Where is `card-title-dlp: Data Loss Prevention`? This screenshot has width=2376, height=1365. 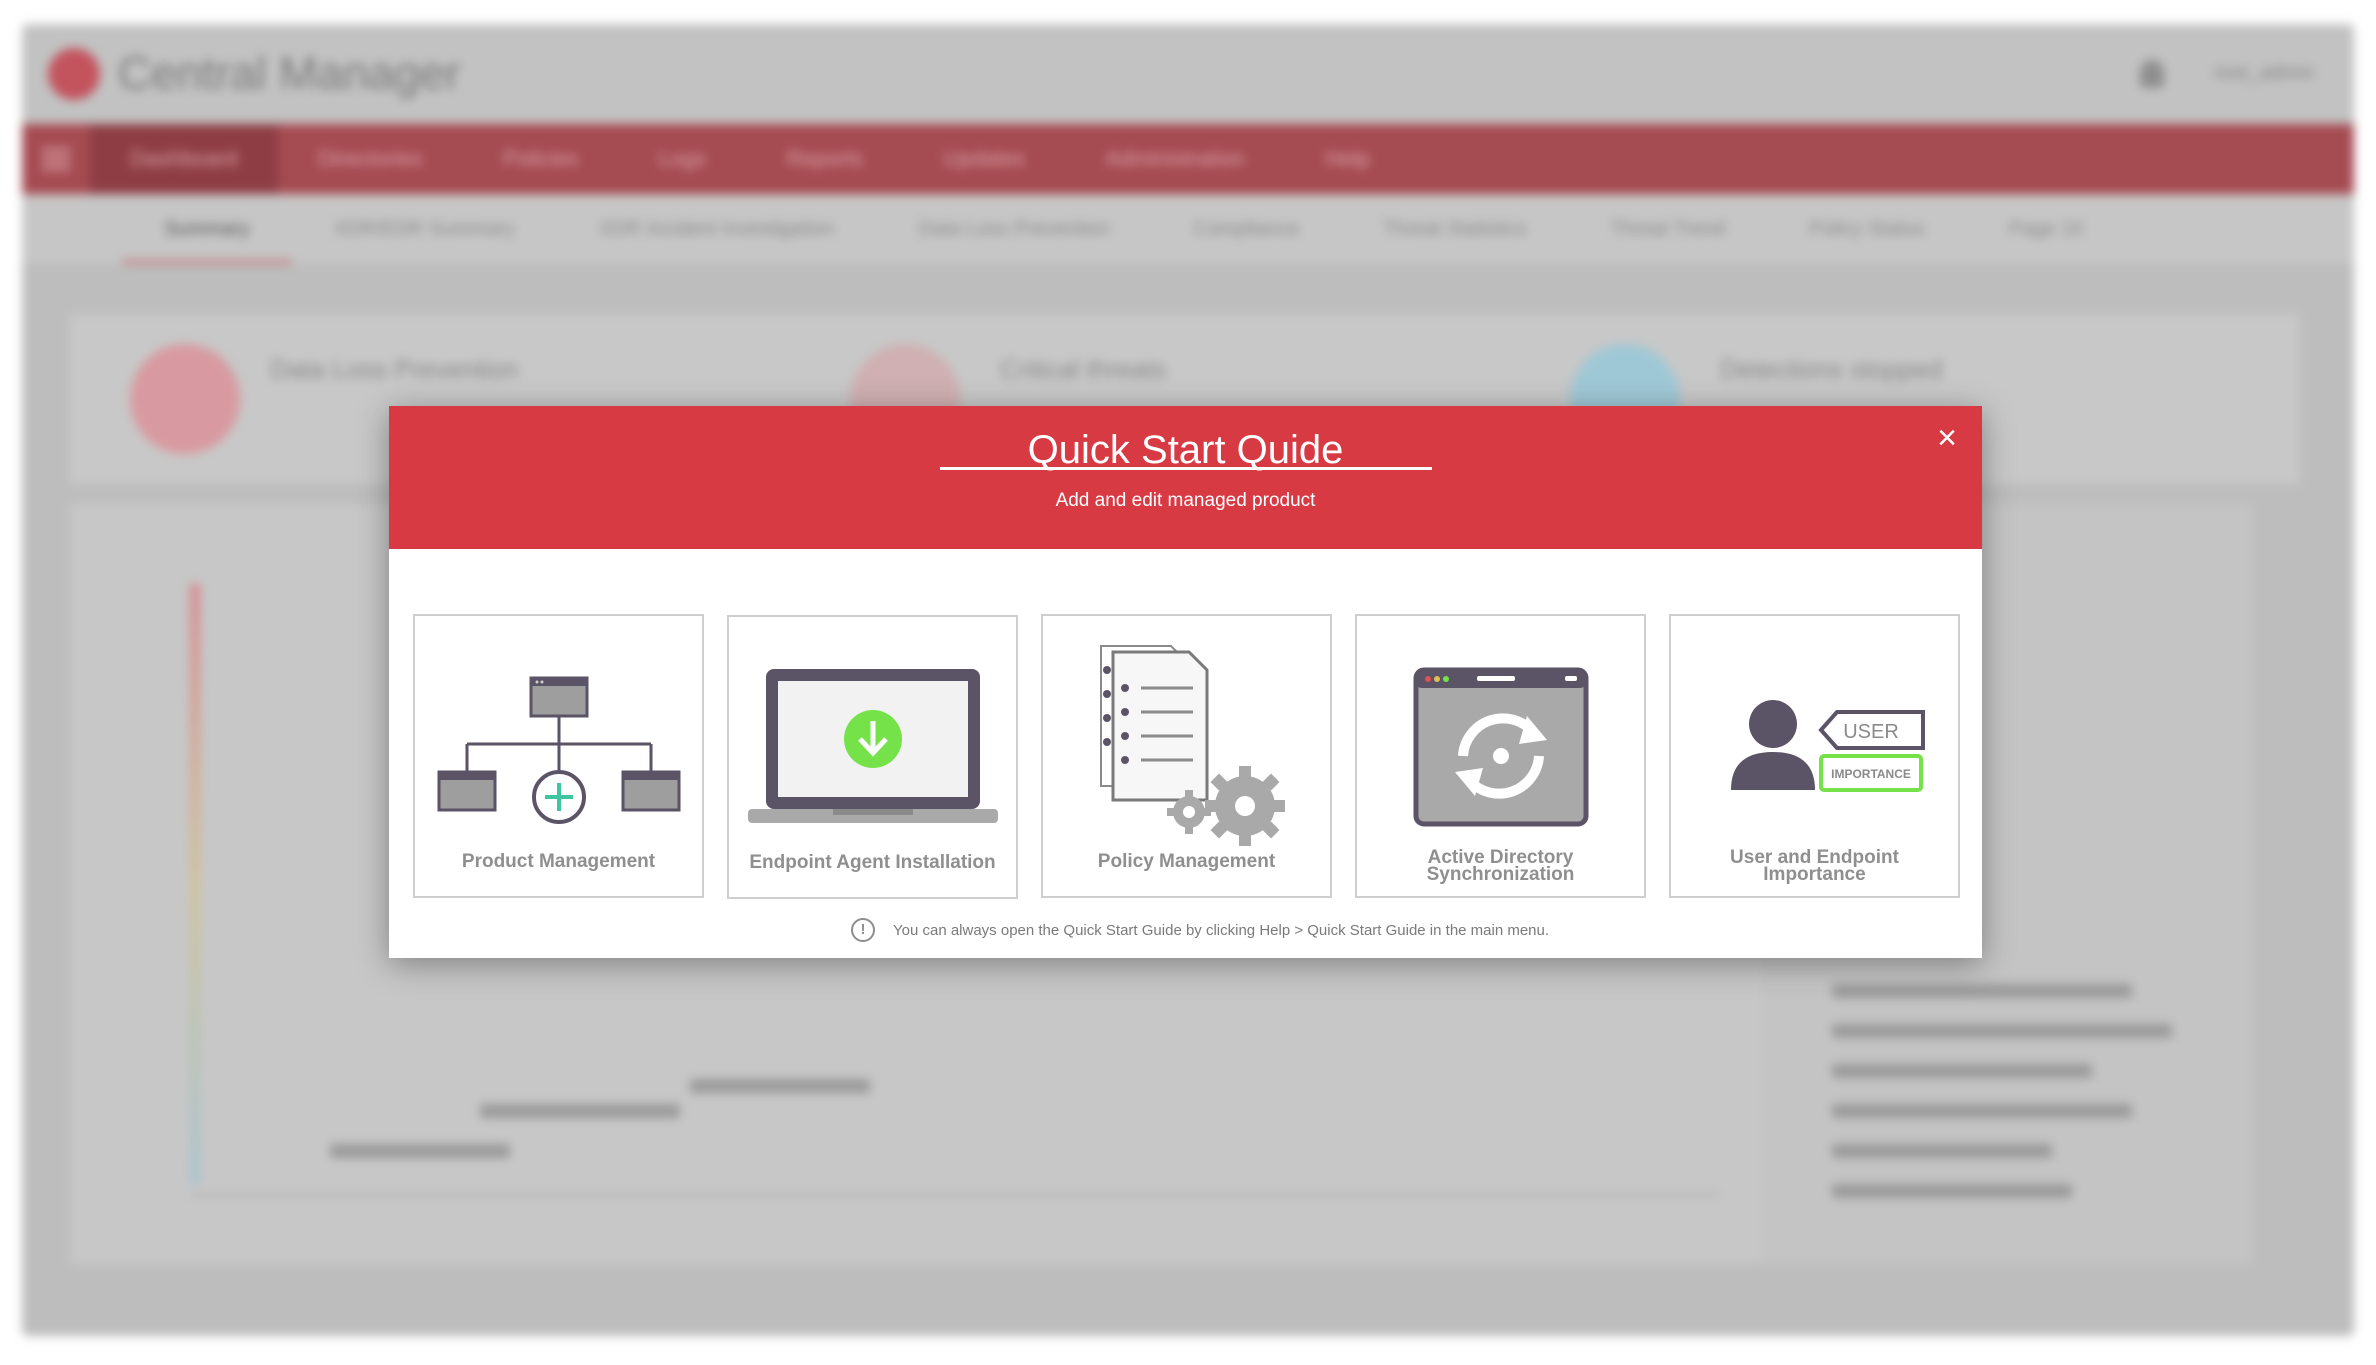
card-title-dlp: Data Loss Prevention is located at coordinates (394, 369).